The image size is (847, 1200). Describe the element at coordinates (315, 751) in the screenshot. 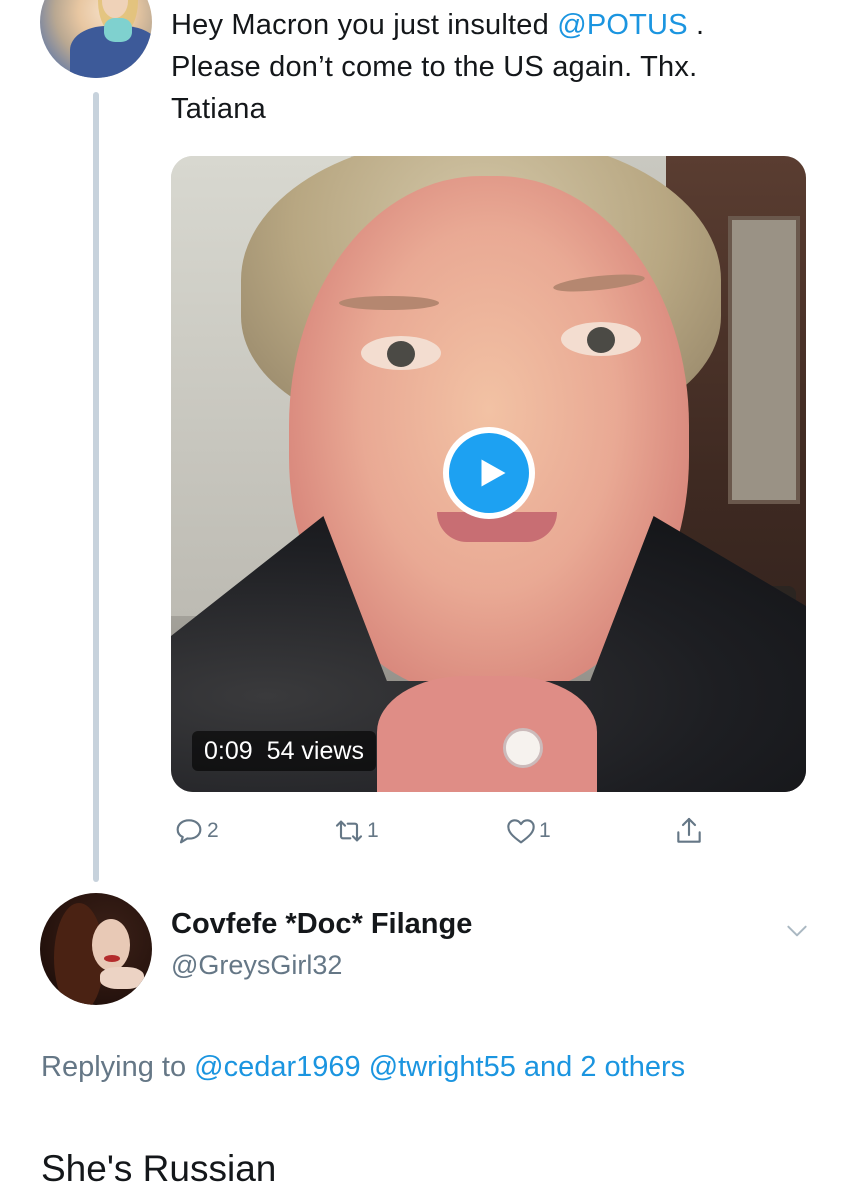

I see `video-views: 54 views` at that location.